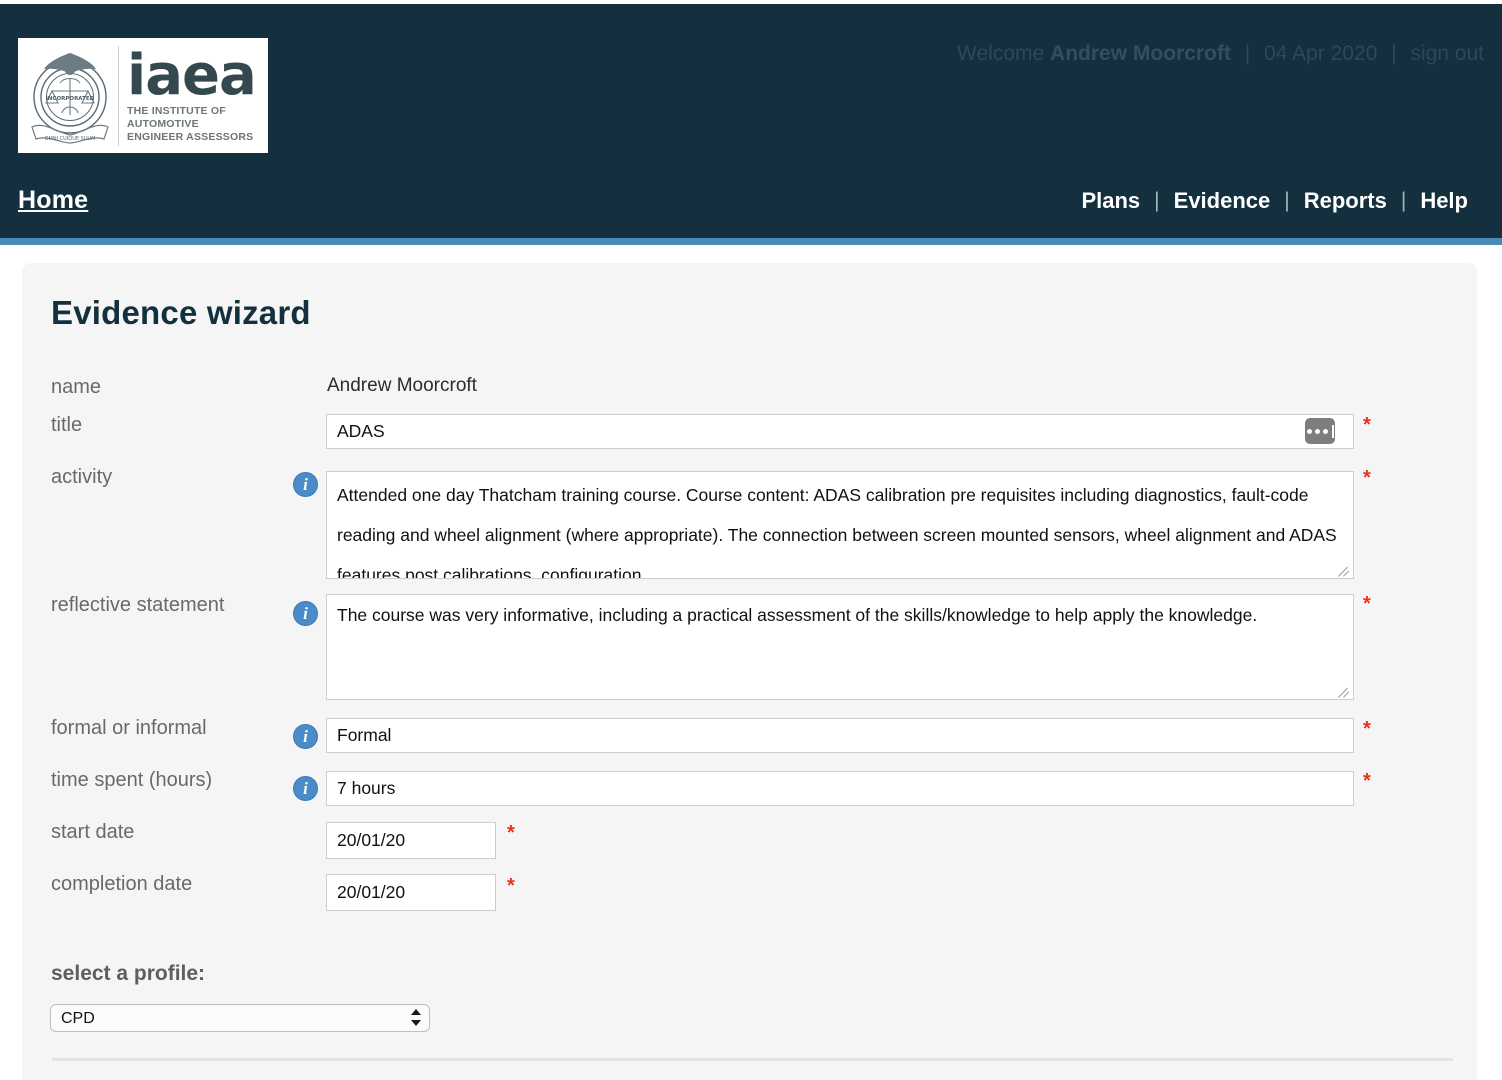 The height and width of the screenshot is (1080, 1502). Describe the element at coordinates (1367, 781) in the screenshot. I see `time-spent-required-marker: *` at that location.